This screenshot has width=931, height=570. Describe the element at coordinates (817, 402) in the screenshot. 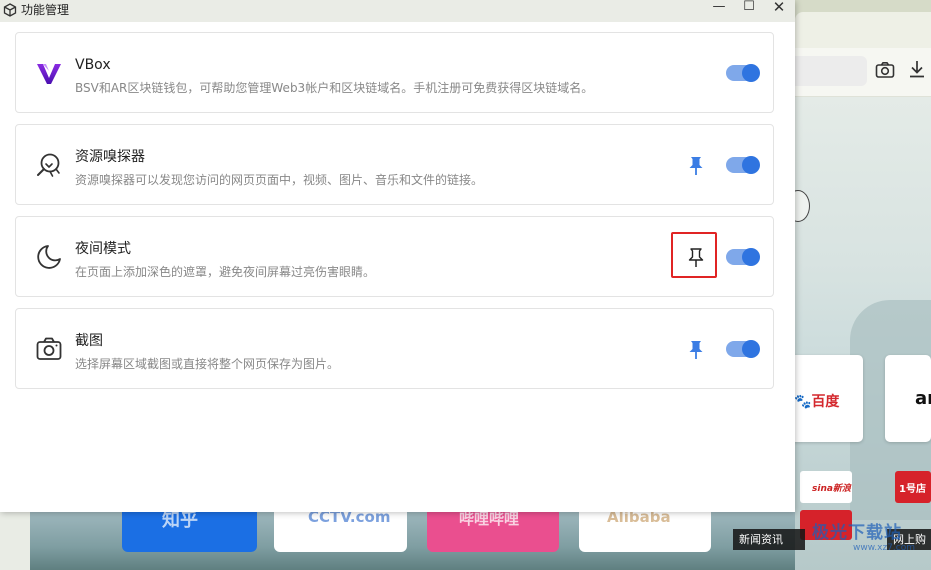

I see `baidu-label: 🐾百度` at that location.